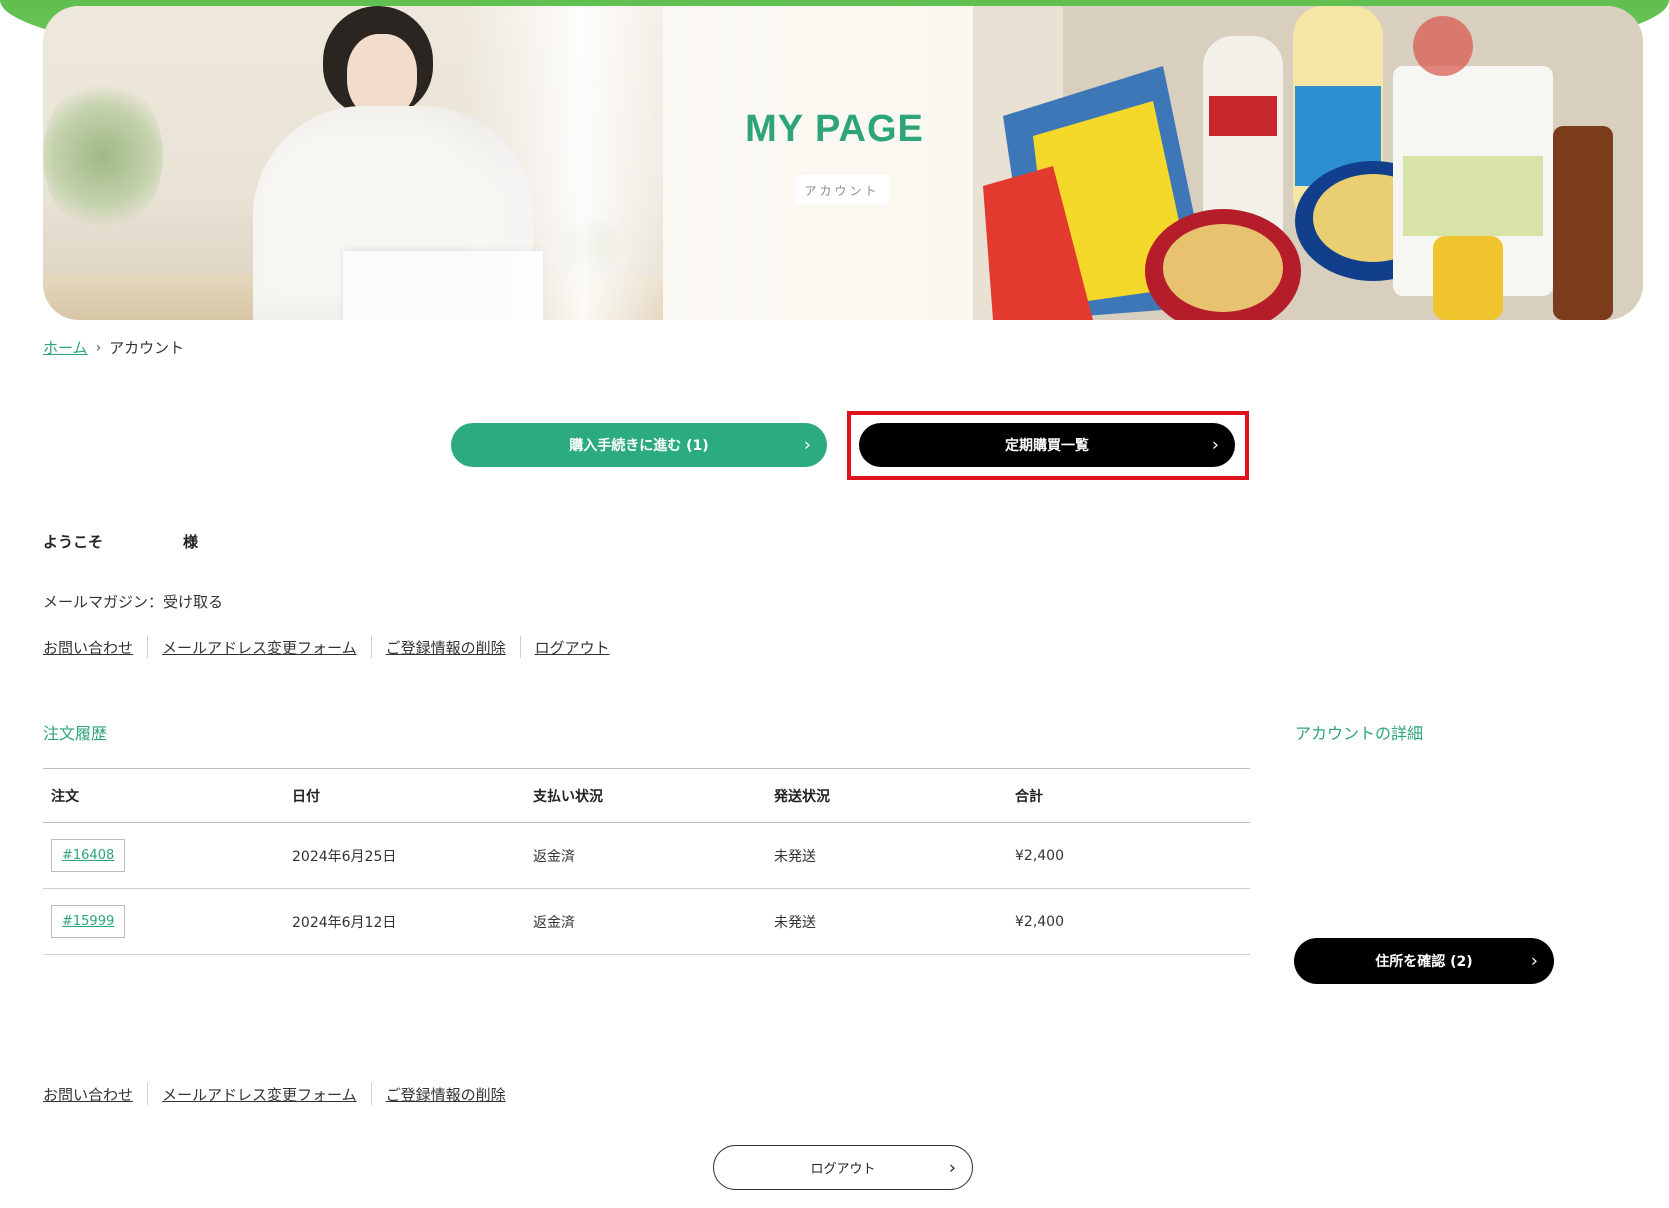 This screenshot has height=1208, width=1669. What do you see at coordinates (1048, 445) in the screenshot?
I see `highlight-box` at bounding box center [1048, 445].